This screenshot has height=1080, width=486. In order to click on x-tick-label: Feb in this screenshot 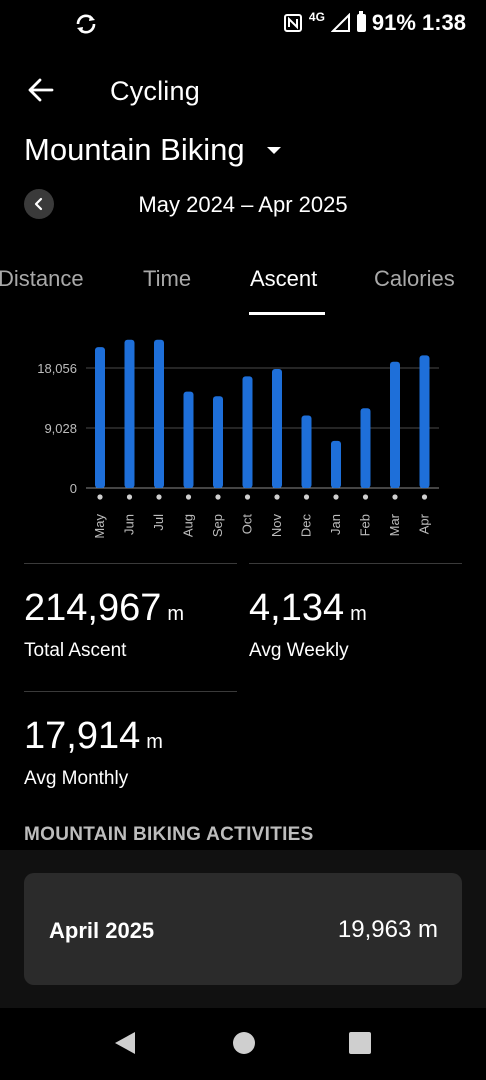, I will do `click(365, 525)`.